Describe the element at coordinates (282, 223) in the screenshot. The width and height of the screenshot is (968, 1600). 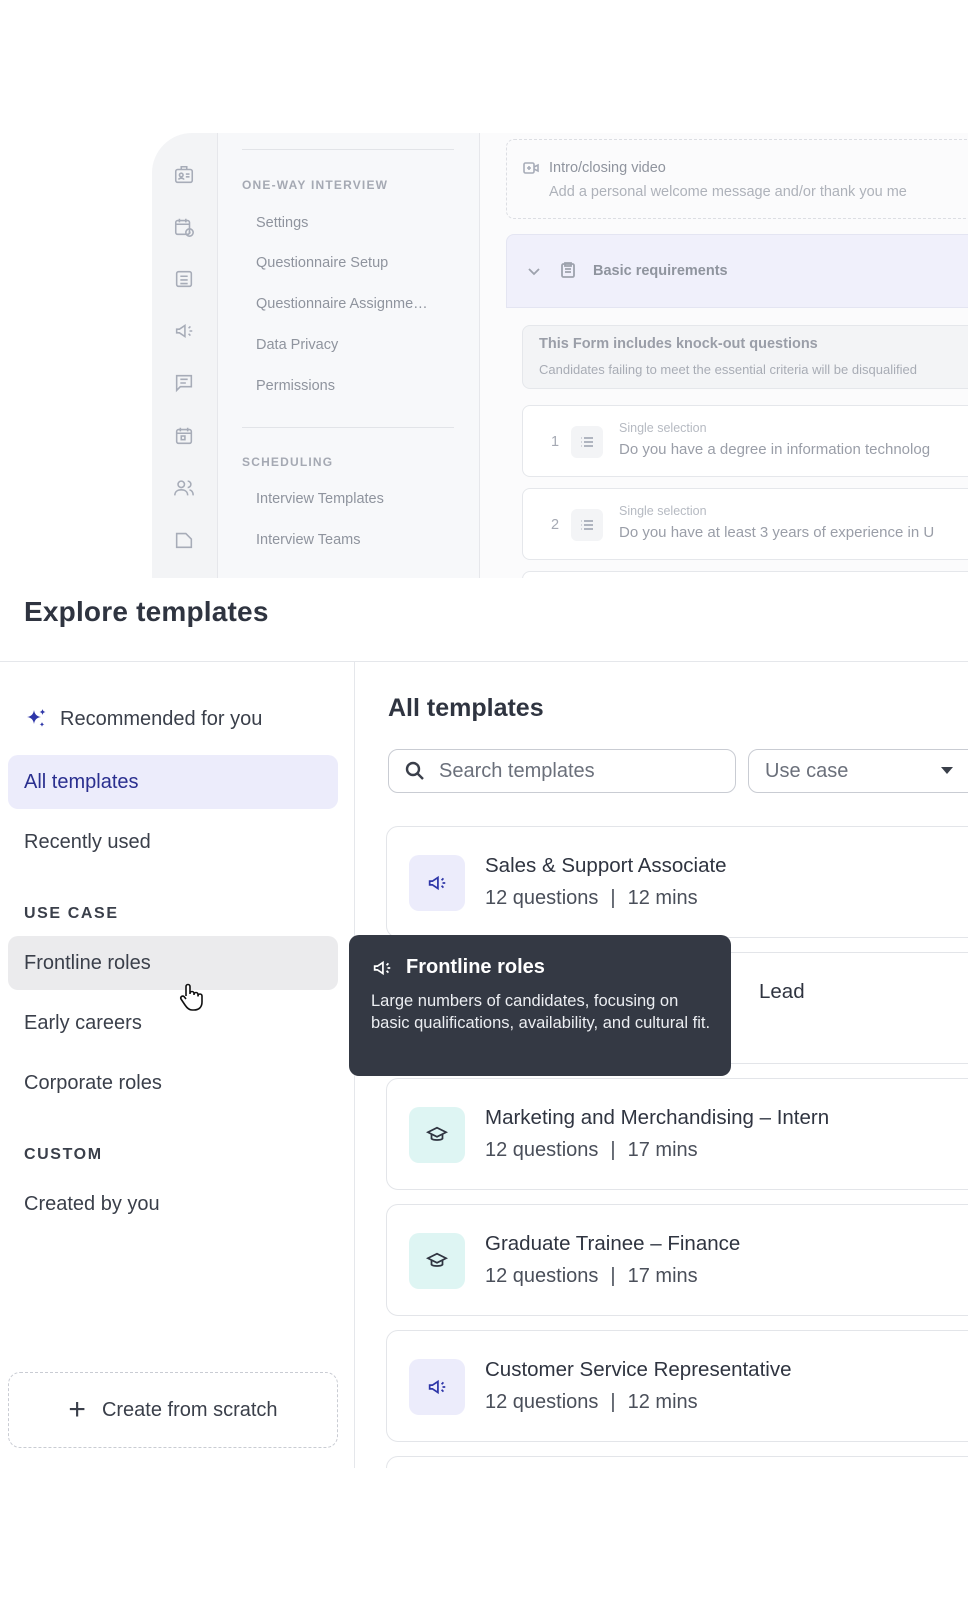
I see `nav-item-settings: Settings` at that location.